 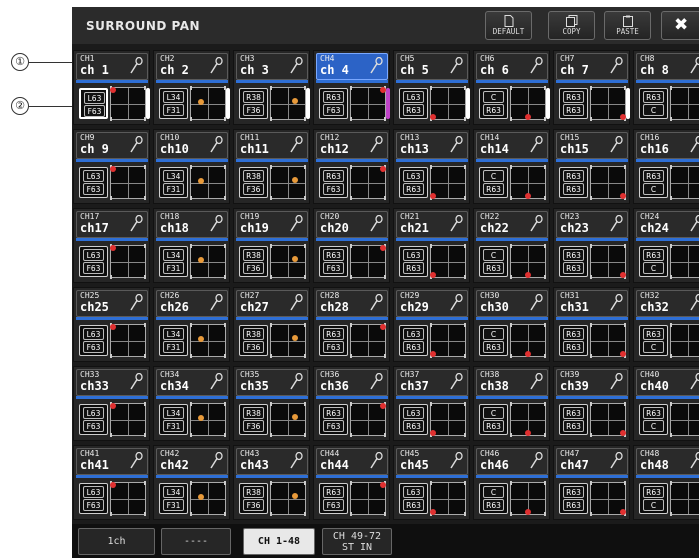 I want to click on pan-value-box: L63 F63, so click(x=93, y=182).